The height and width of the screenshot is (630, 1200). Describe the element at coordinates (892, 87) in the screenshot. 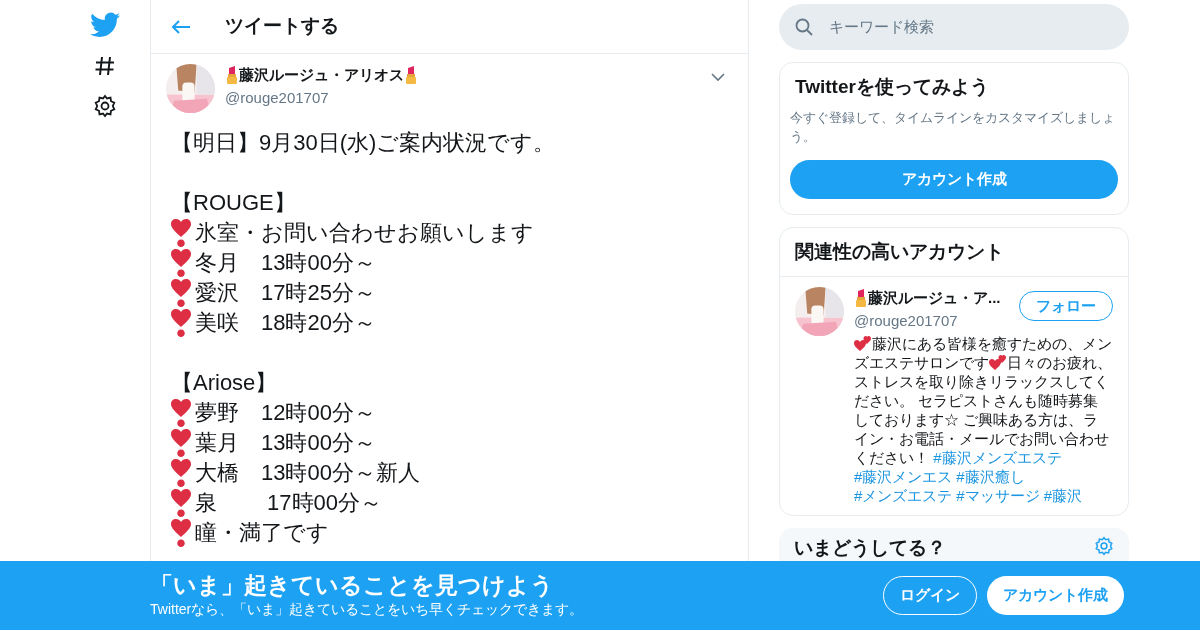

I see `card-title: Twitterを使ってみよう` at that location.